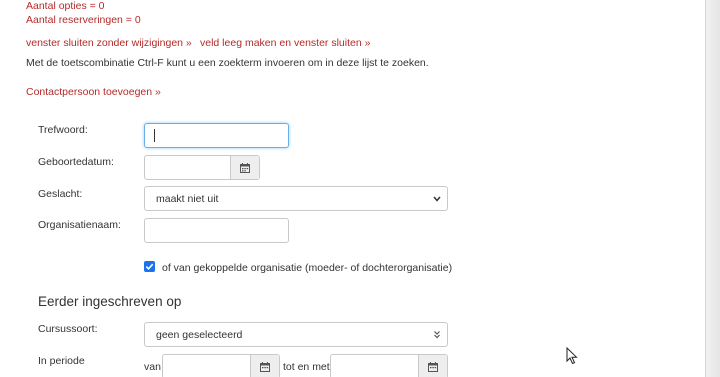 This screenshot has height=377, width=720. What do you see at coordinates (109, 43) in the screenshot?
I see `close-without-changes-link: venster sluiten zonder wijzigingen »` at bounding box center [109, 43].